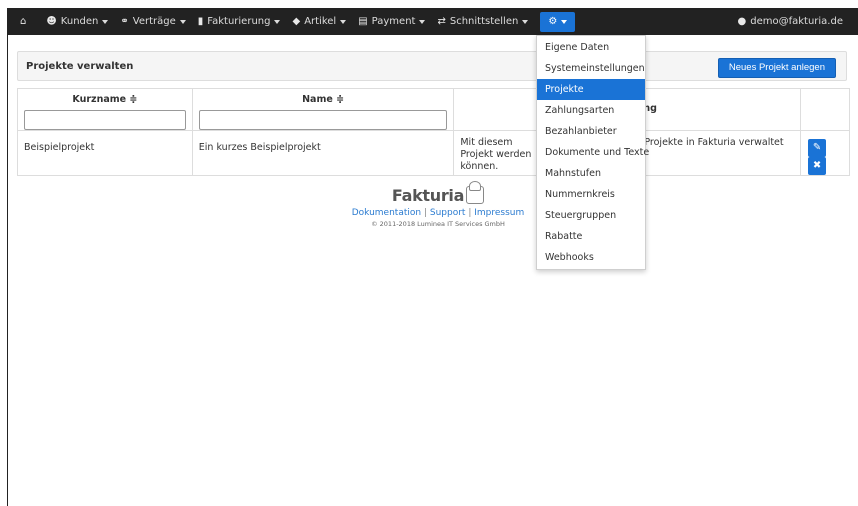 The height and width of the screenshot is (506, 858). What do you see at coordinates (323, 99) in the screenshot?
I see `column-name-label: Name ≑` at bounding box center [323, 99].